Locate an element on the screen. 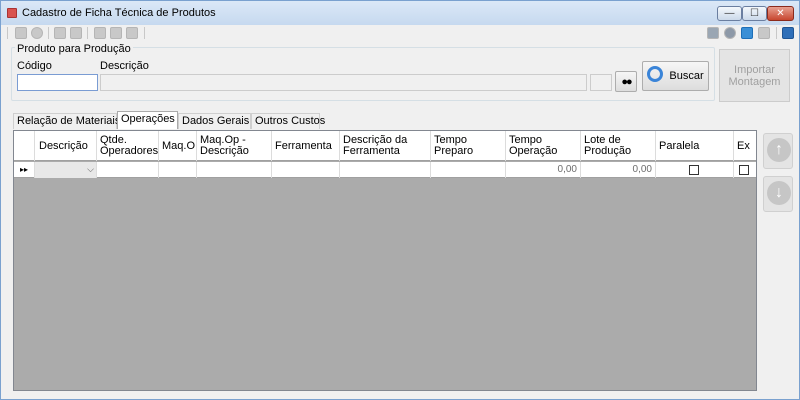 This screenshot has width=800, height=400. save-icon is located at coordinates (60, 33).